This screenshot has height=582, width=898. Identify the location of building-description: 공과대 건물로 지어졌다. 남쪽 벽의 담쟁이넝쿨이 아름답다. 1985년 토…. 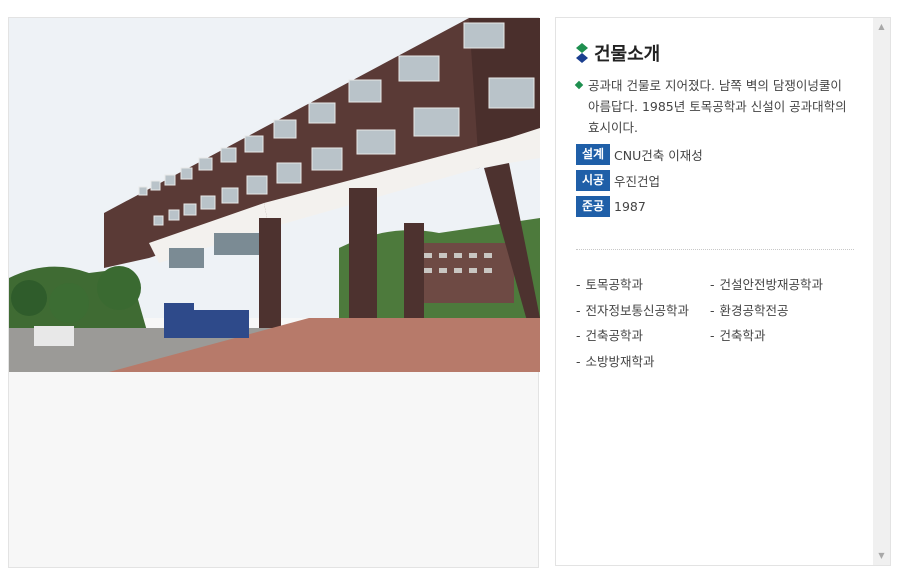
(712, 106).